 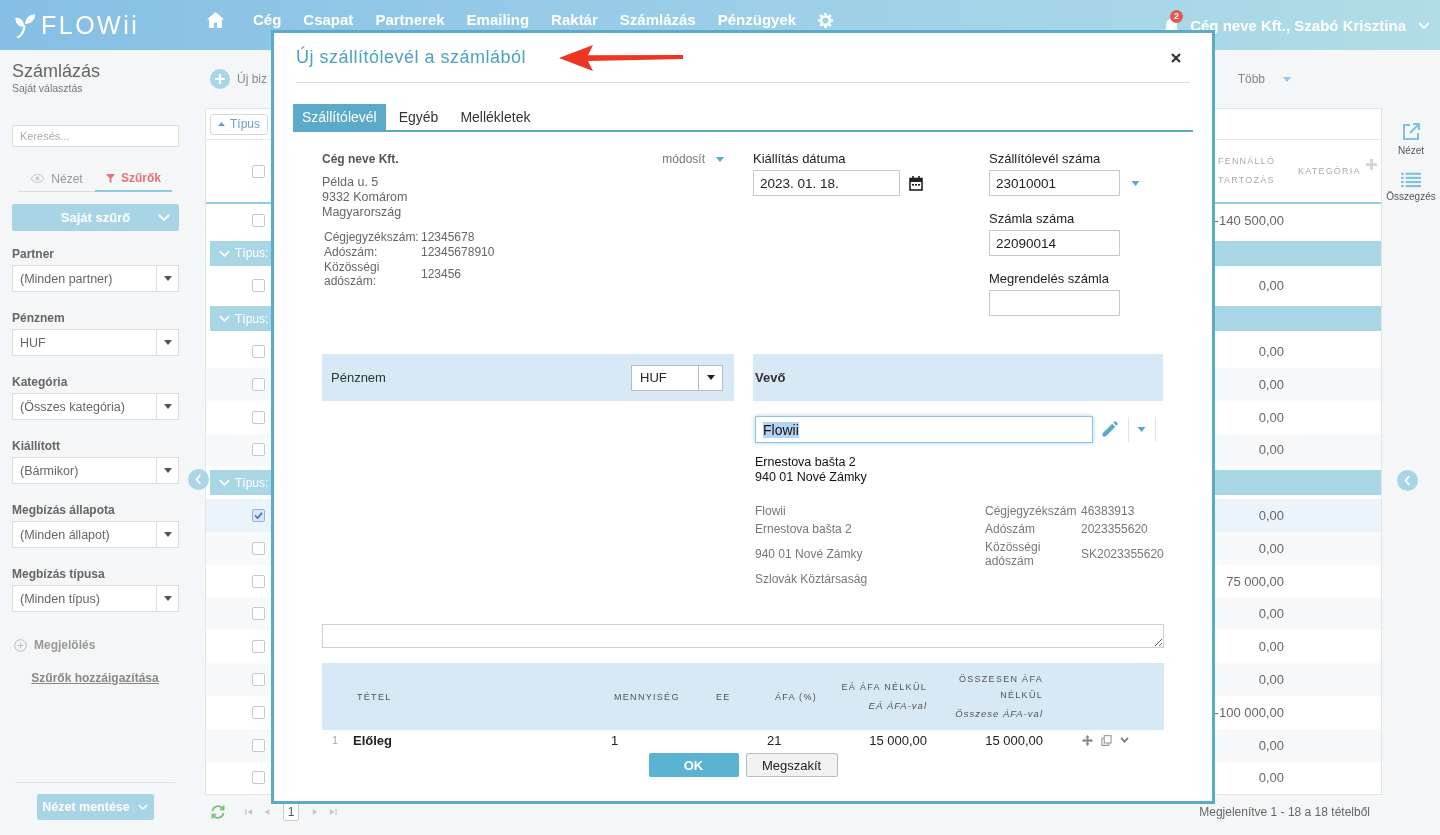 What do you see at coordinates (352, 274) in the screenshot?
I see `id-label: Közösségi adószám:` at bounding box center [352, 274].